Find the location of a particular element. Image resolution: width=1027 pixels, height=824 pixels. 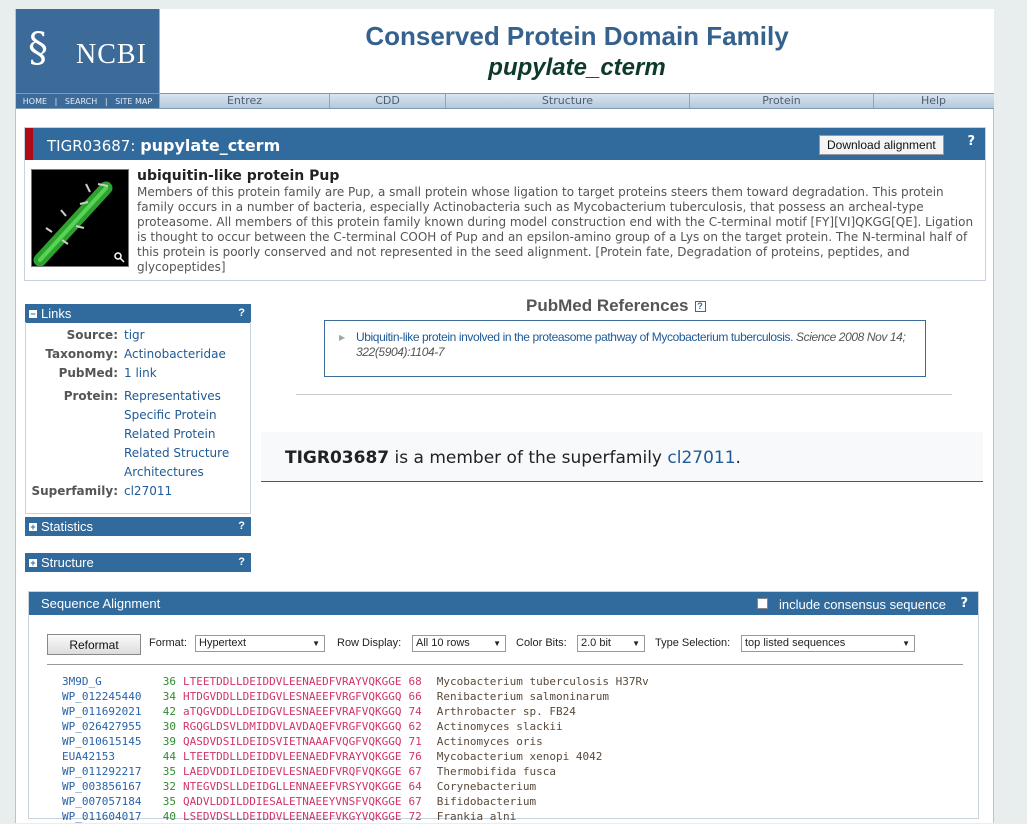

family-accession: TIGR03687: pupylate_cterm is located at coordinates (163, 145).